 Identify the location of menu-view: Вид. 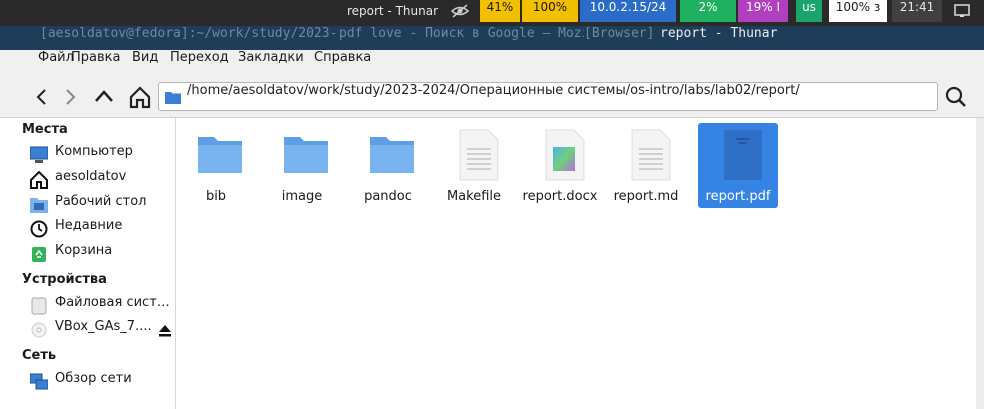
(145, 63).